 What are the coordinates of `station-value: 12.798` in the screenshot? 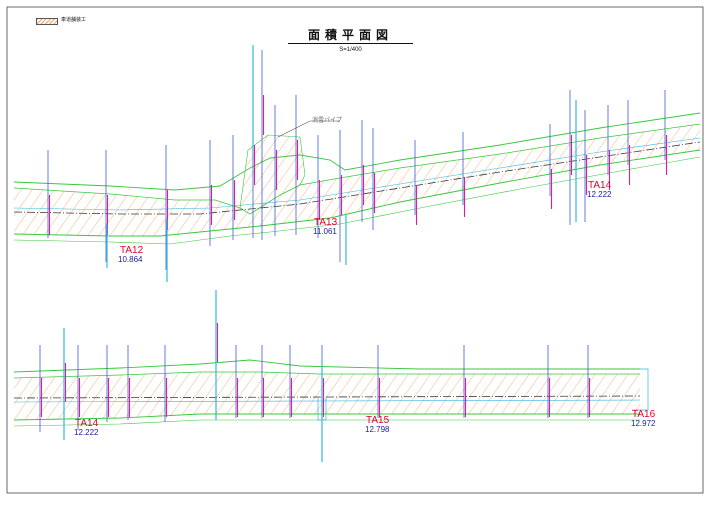 It's located at (377, 429).